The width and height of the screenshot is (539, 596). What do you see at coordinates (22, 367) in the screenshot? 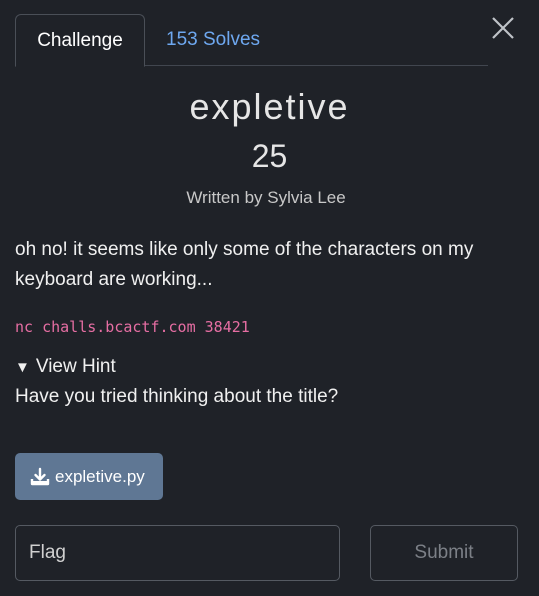
I see `triangle-down-icon: ▼` at bounding box center [22, 367].